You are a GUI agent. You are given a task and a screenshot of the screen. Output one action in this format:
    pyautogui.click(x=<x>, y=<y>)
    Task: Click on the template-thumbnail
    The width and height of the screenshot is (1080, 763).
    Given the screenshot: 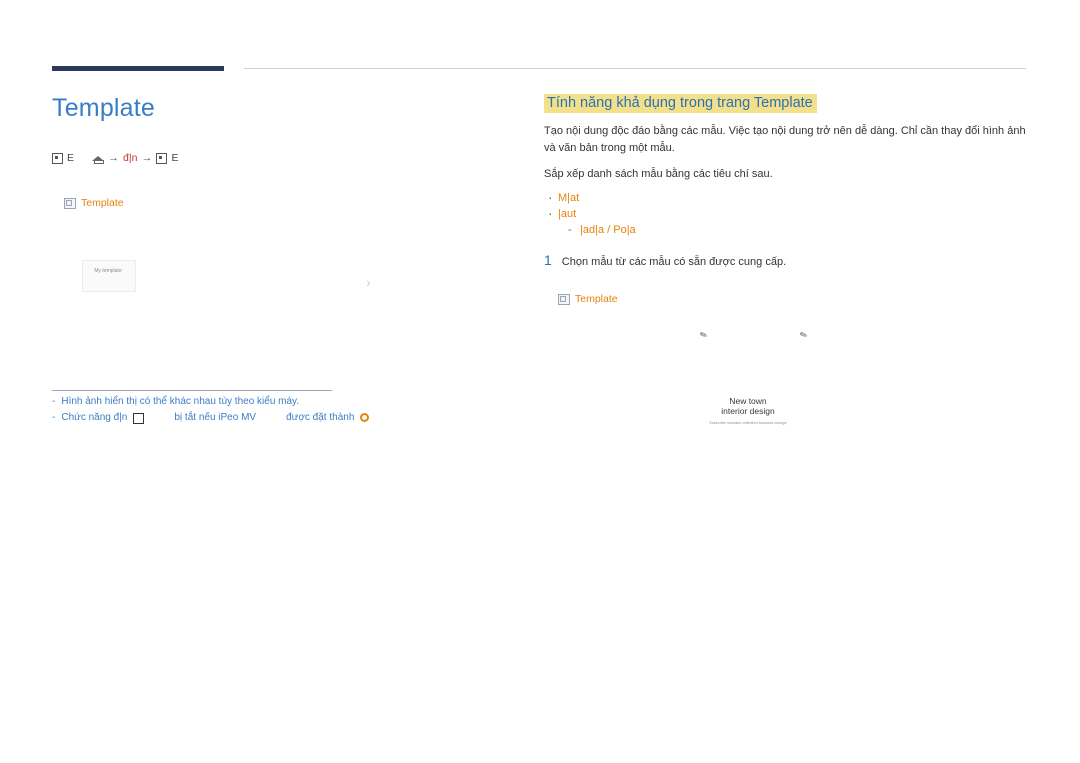 What is the action you would take?
    pyautogui.click(x=109, y=276)
    